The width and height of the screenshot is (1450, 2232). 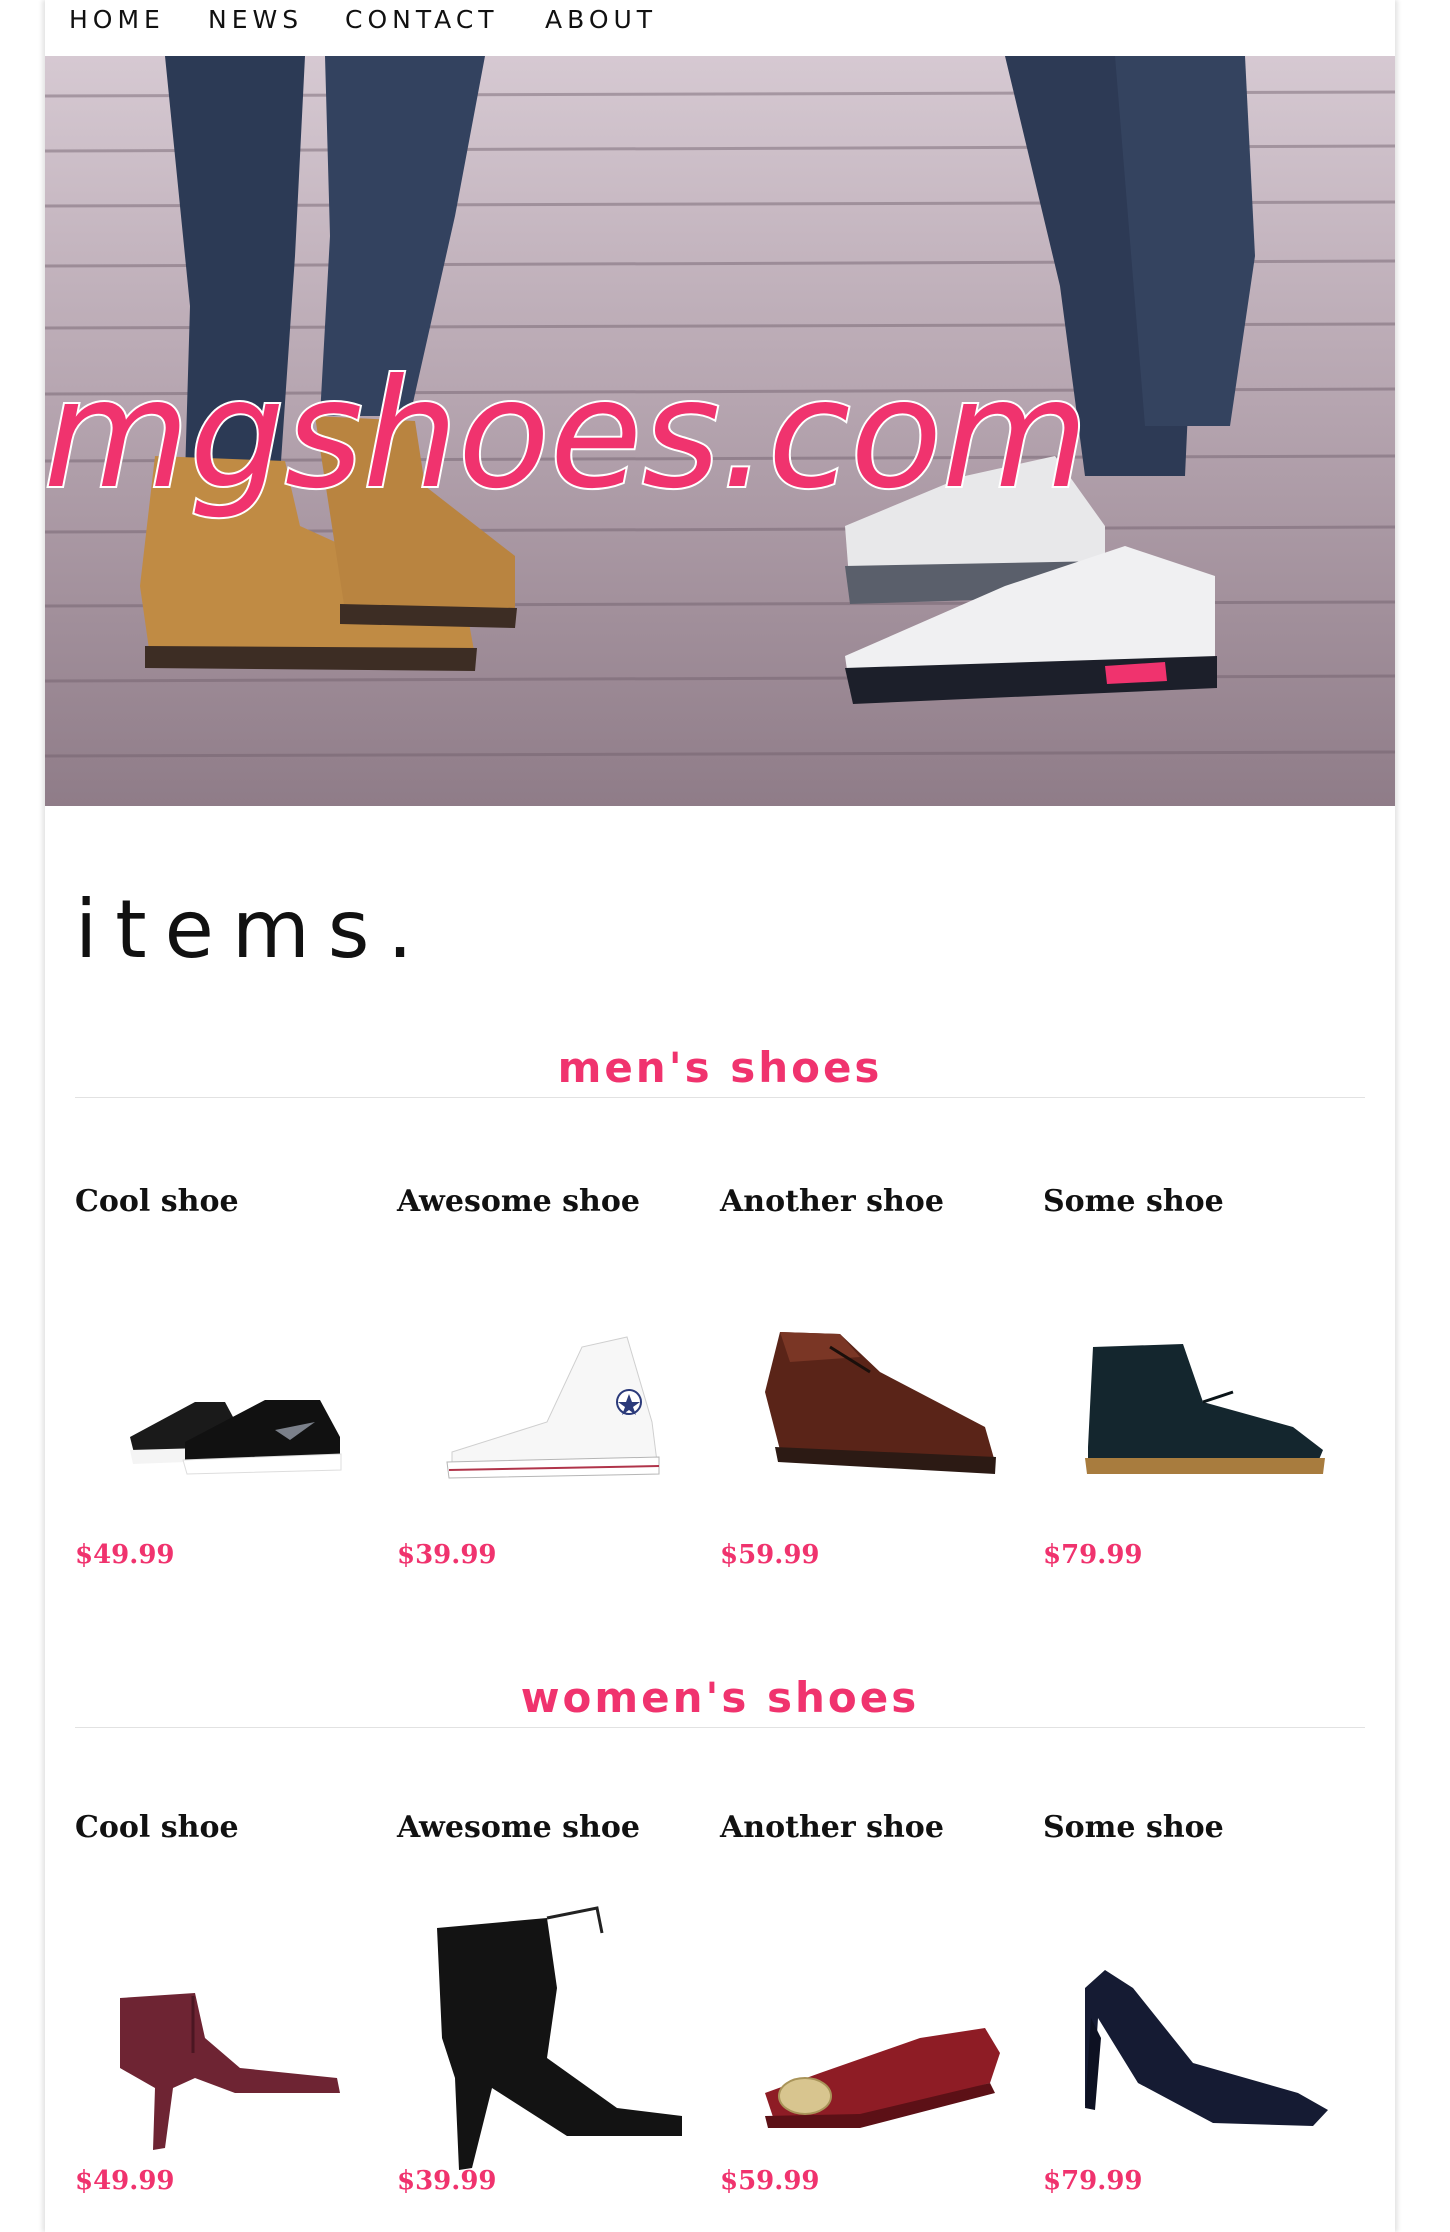 What do you see at coordinates (720, 1067) in the screenshot?
I see `mens-shoes-heading: men's shoes` at bounding box center [720, 1067].